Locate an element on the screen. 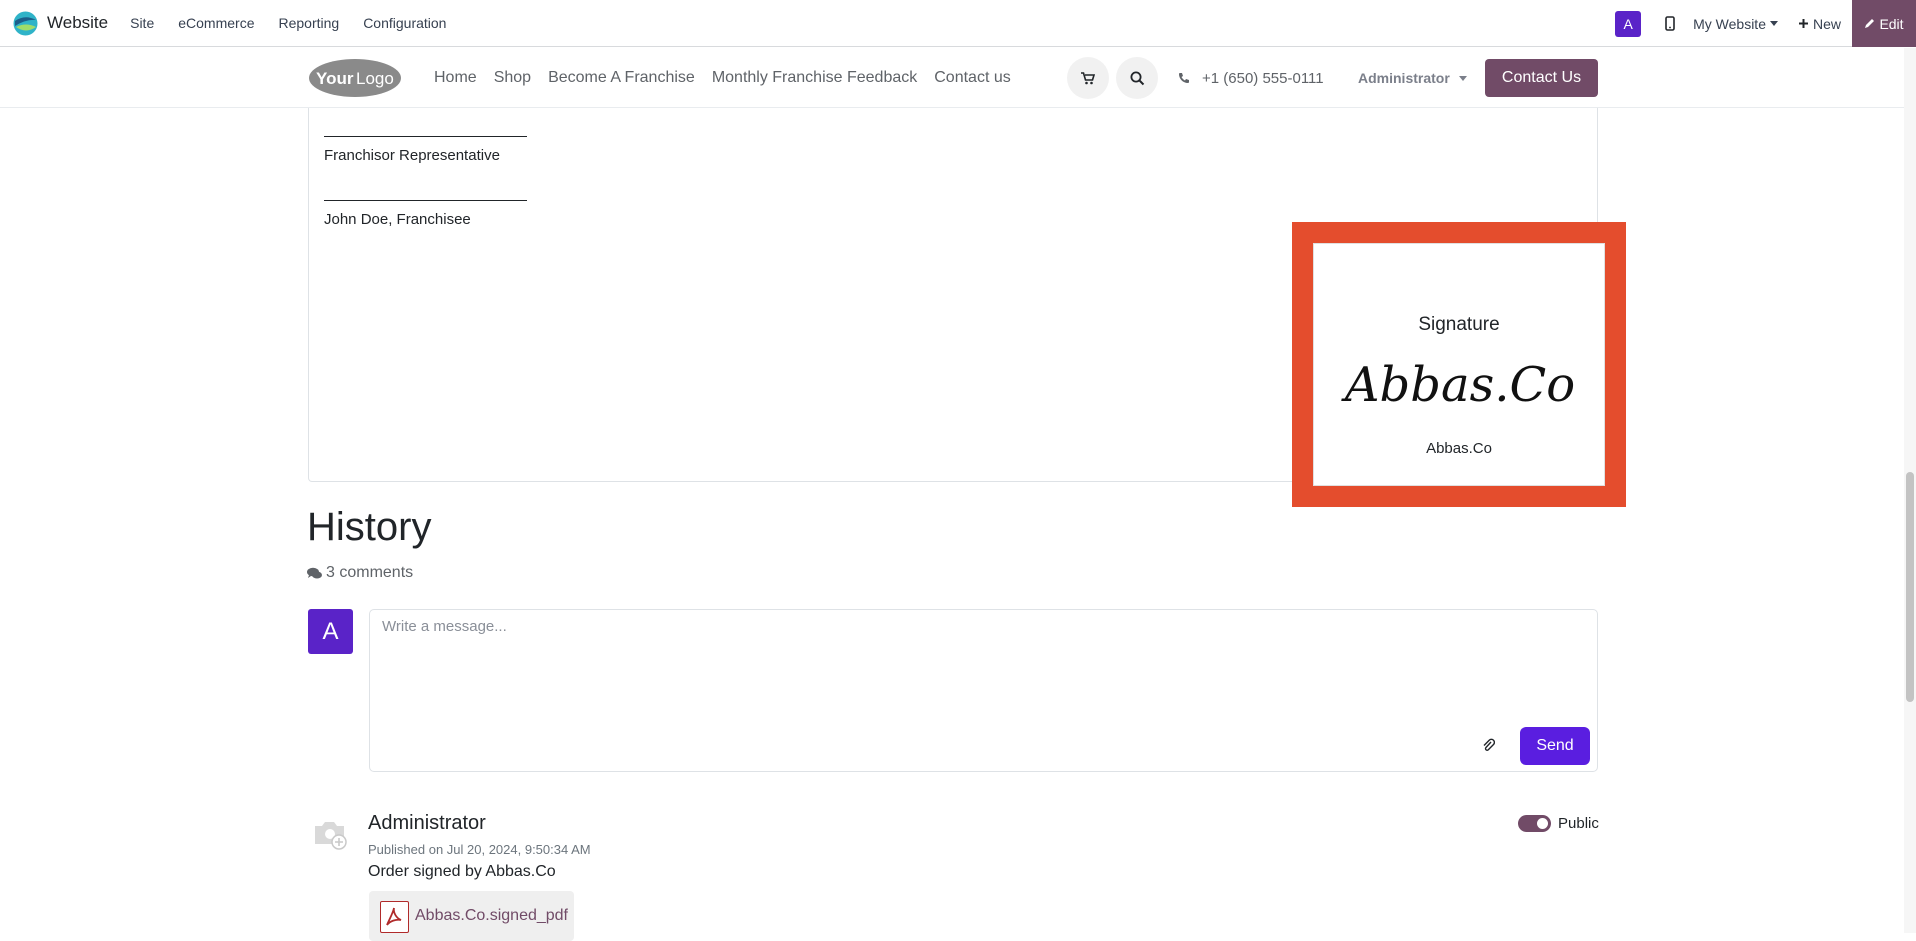  franchisee-label: John Doe, Franchisee is located at coordinates (397, 219).